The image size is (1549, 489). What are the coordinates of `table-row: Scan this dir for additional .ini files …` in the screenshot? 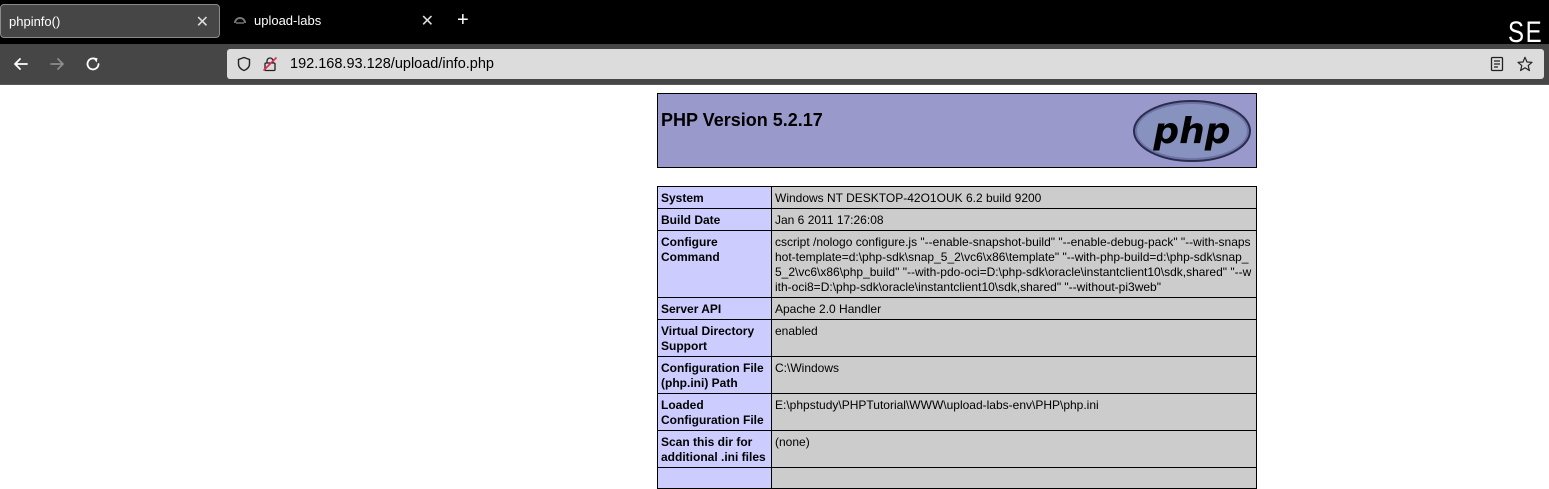 It's located at (957, 449).